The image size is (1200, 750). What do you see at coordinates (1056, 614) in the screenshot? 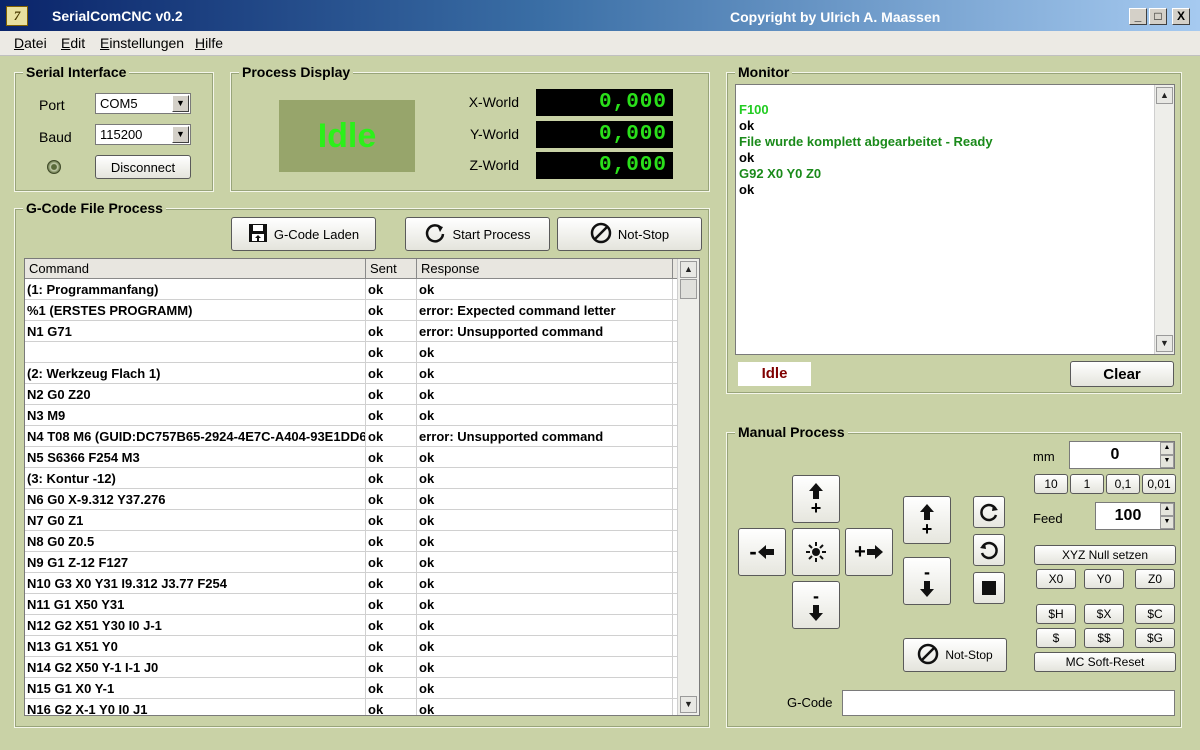
I see `home-cmd-button: $H` at bounding box center [1056, 614].